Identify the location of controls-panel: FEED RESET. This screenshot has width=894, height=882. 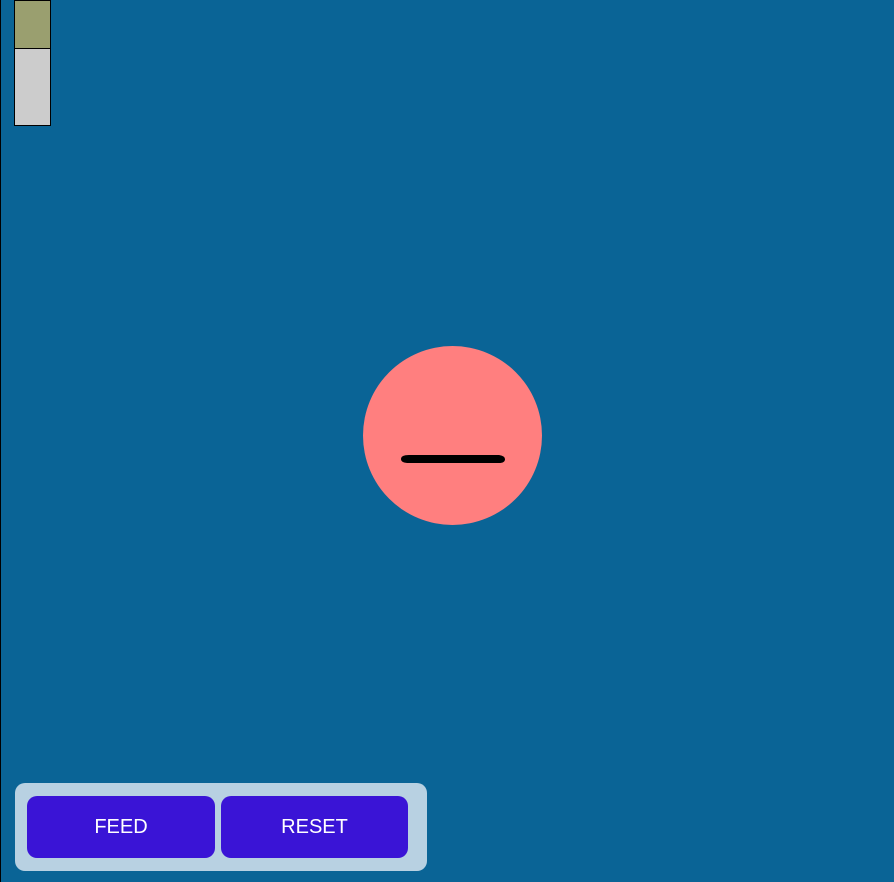
(221, 827).